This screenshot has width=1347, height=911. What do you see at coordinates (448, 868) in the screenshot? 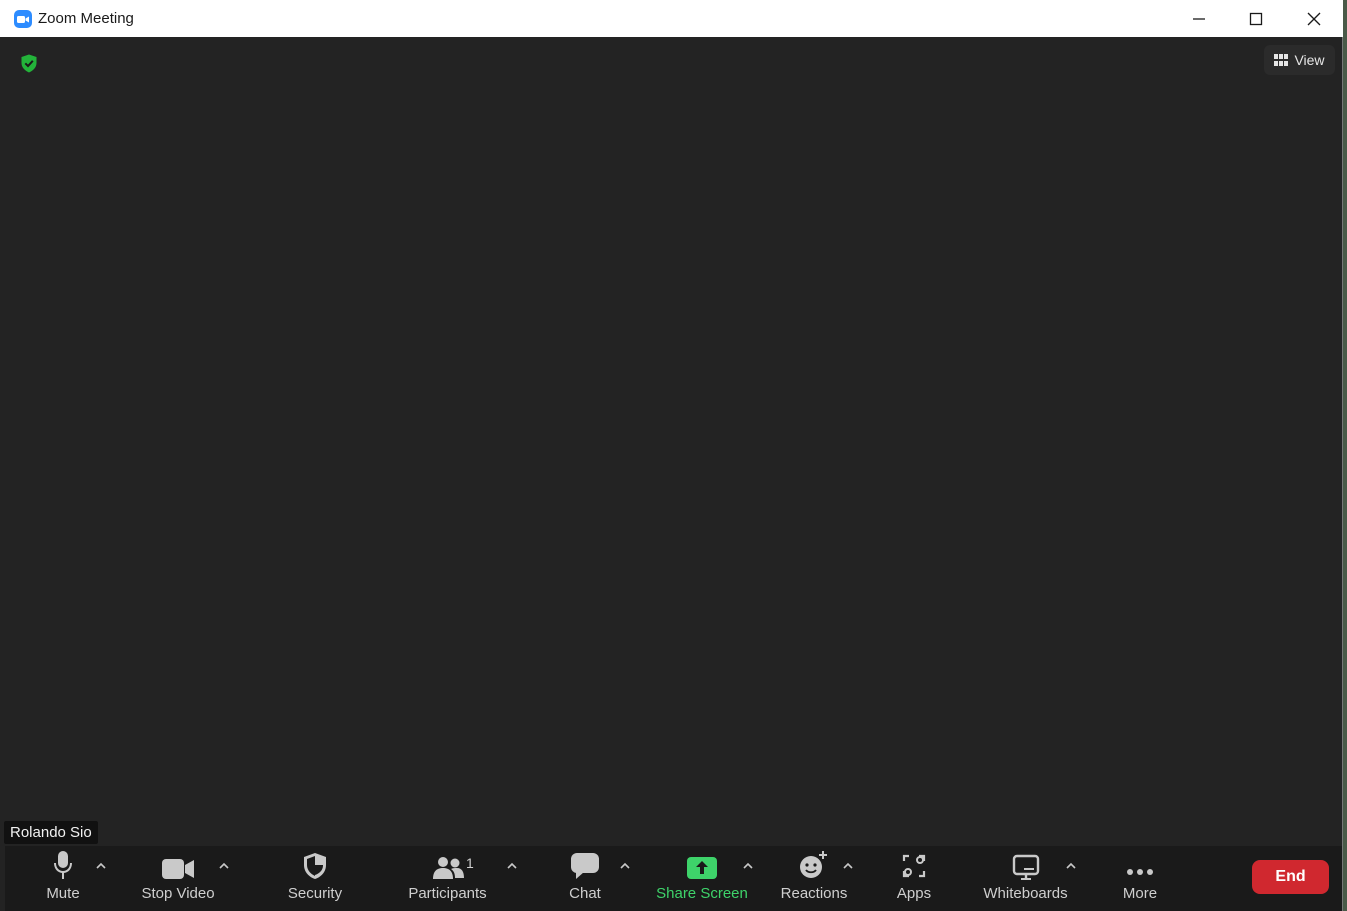
I see `people-icon` at bounding box center [448, 868].